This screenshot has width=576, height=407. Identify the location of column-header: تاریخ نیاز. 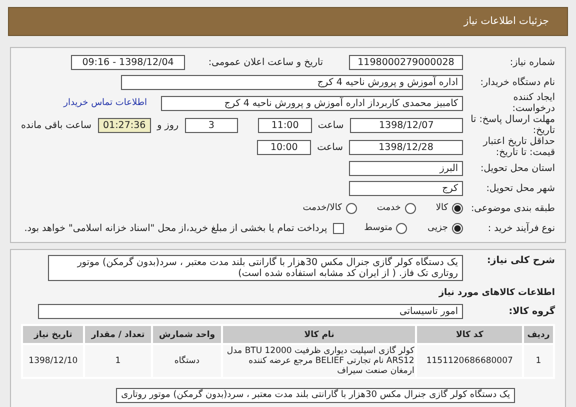
(53, 334).